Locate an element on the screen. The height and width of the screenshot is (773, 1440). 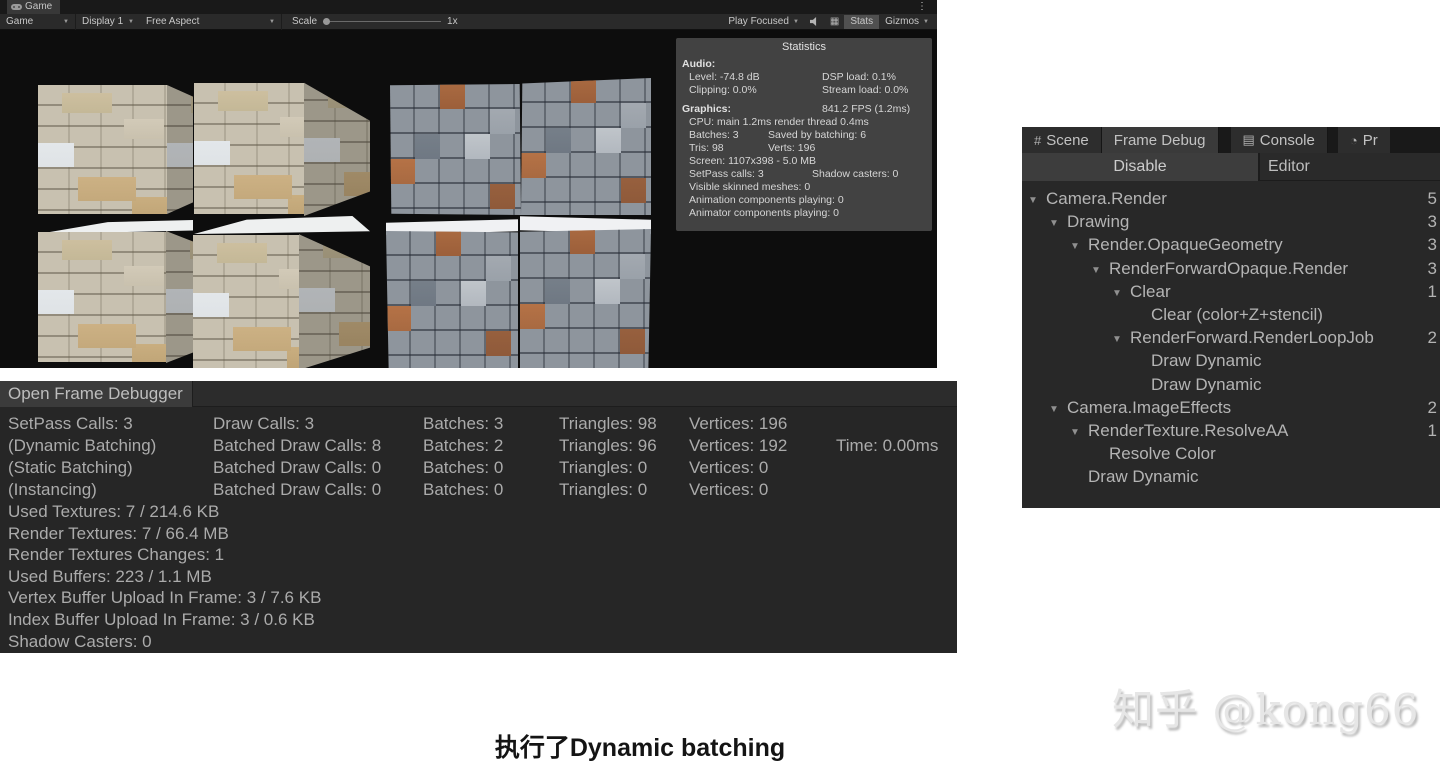
frame-debug-controls: Disable Editor is located at coordinates (1231, 167).